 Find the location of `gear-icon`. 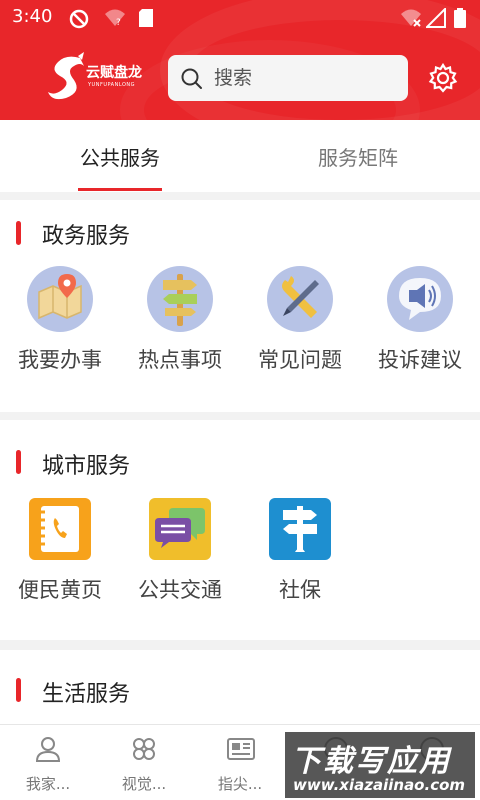

gear-icon is located at coordinates (443, 78).